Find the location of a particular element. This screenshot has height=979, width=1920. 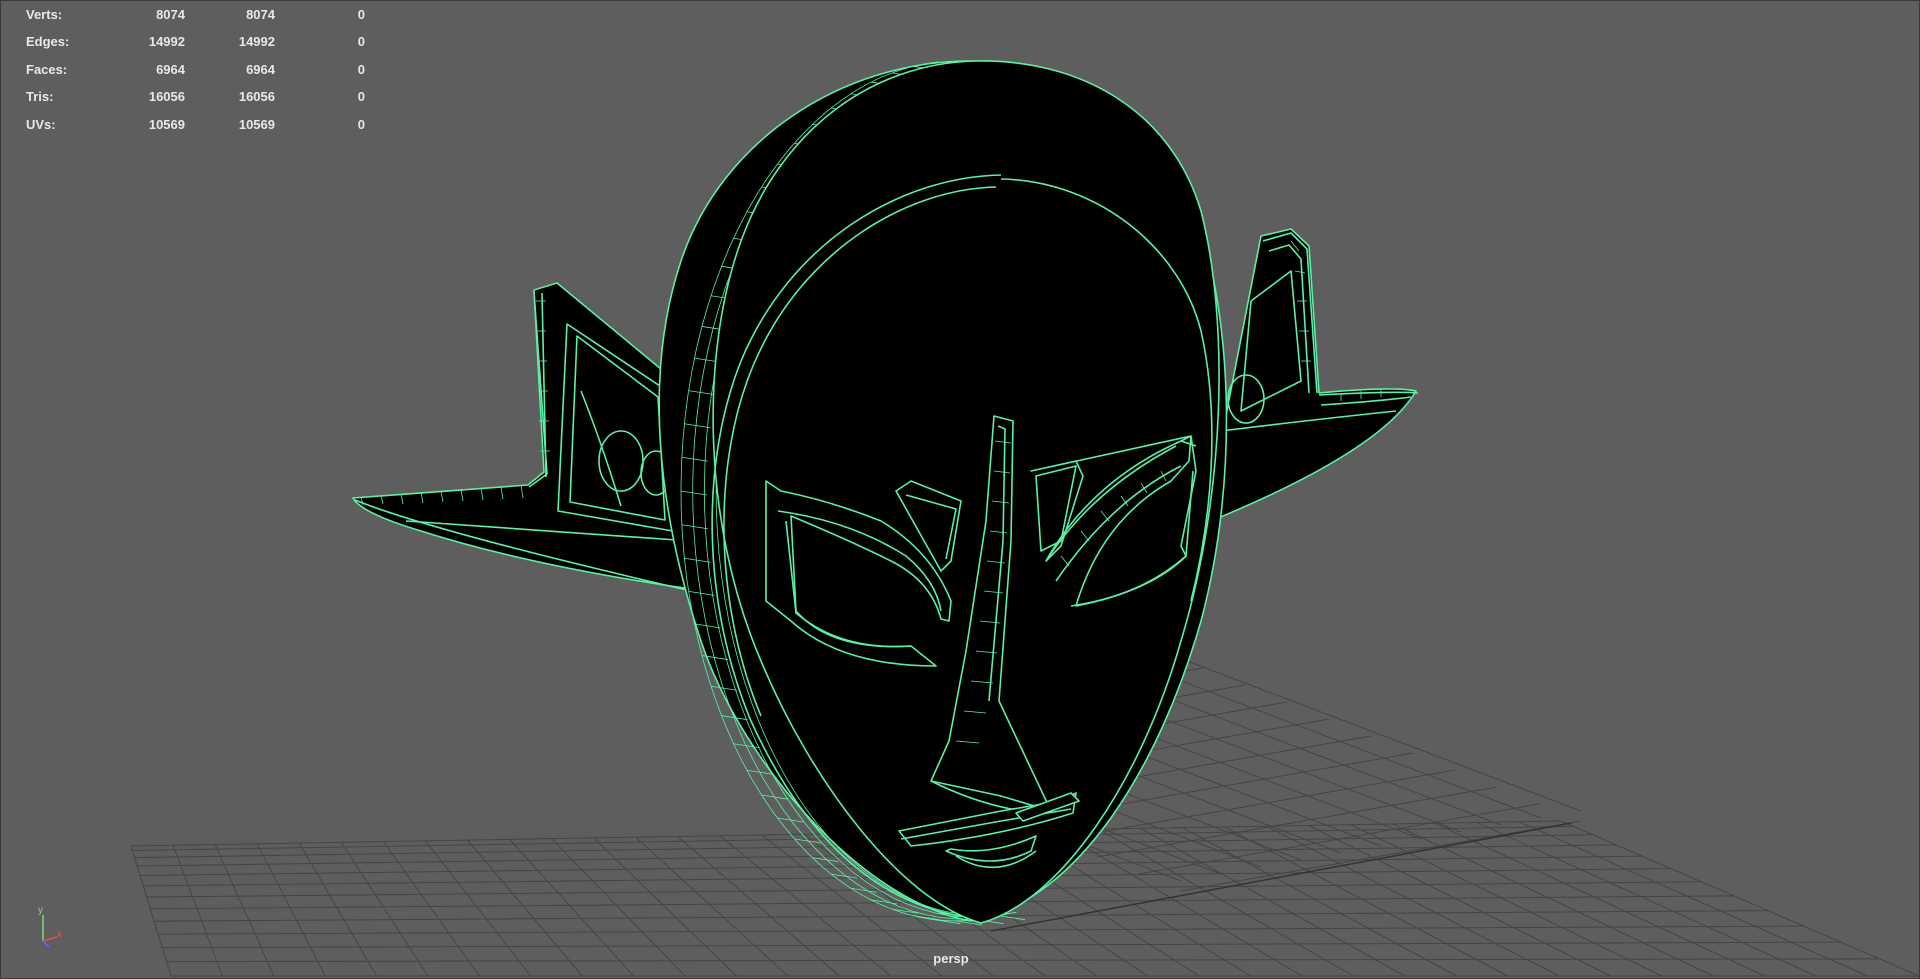

rim-edge is located at coordinates (1012, 918).